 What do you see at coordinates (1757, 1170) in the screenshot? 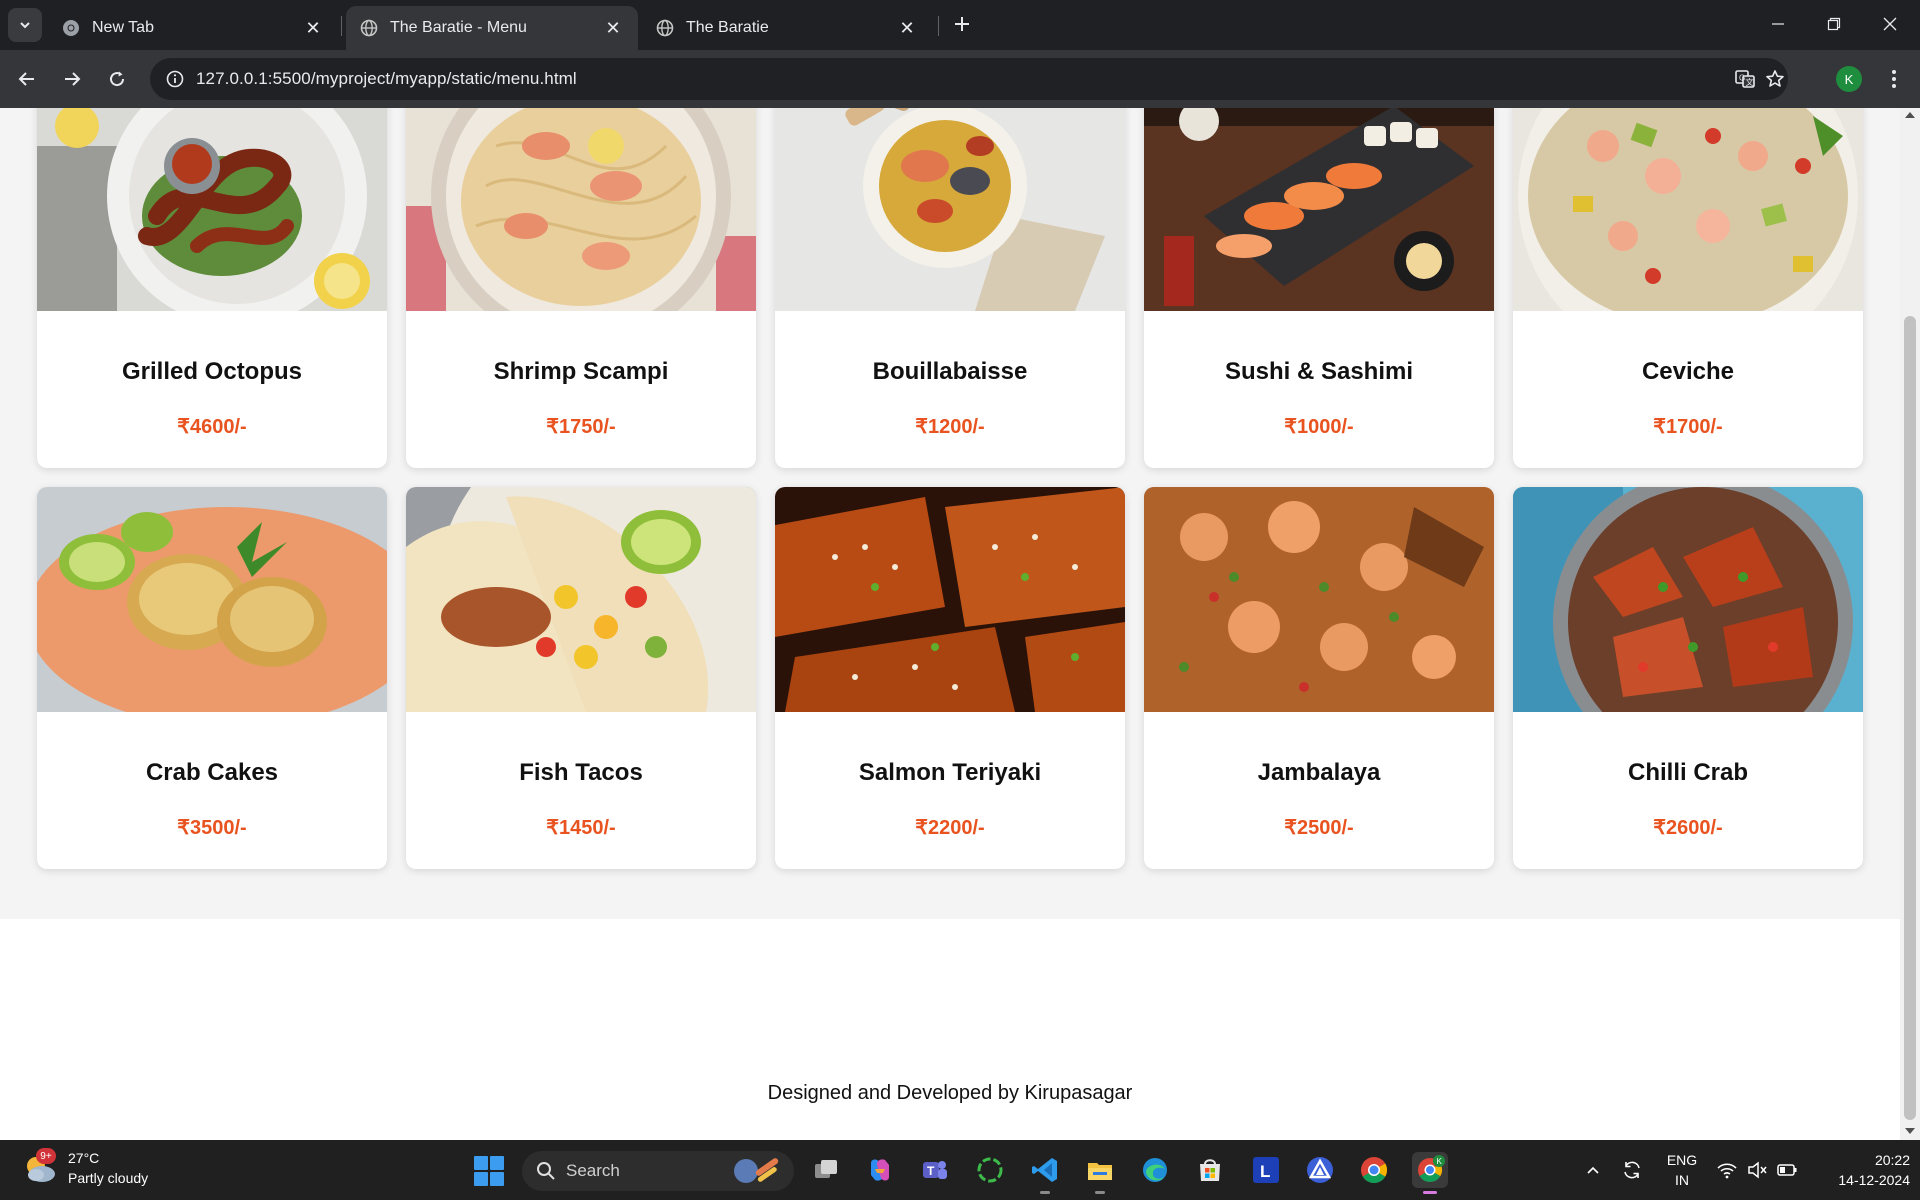
I see `volume-muted-icon` at bounding box center [1757, 1170].